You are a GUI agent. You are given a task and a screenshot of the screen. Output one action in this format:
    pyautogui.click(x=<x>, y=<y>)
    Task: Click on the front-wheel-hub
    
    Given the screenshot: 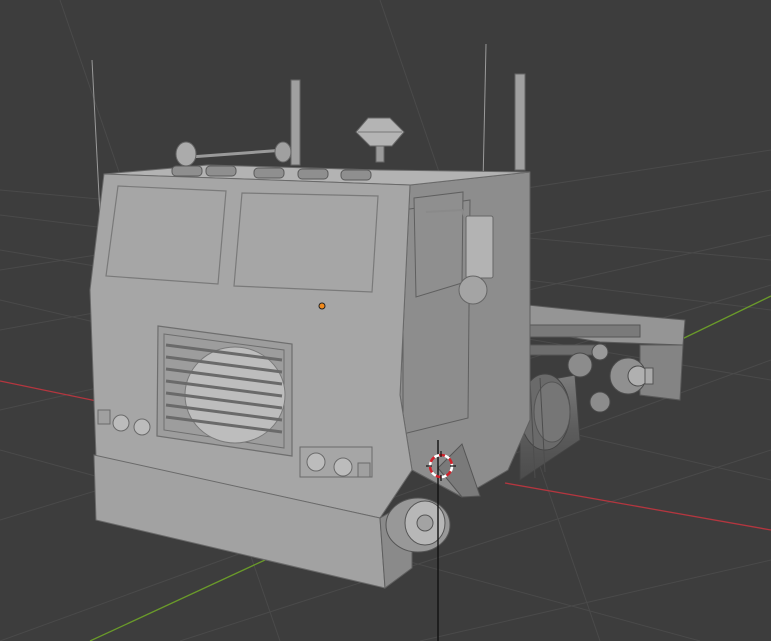 What is the action you would take?
    pyautogui.click(x=418, y=525)
    